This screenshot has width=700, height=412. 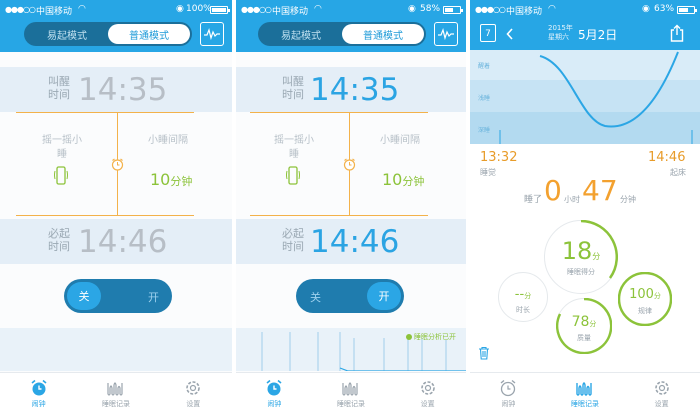 What do you see at coordinates (584, 338) in the screenshot?
I see `sleep-quality-label: 质量` at bounding box center [584, 338].